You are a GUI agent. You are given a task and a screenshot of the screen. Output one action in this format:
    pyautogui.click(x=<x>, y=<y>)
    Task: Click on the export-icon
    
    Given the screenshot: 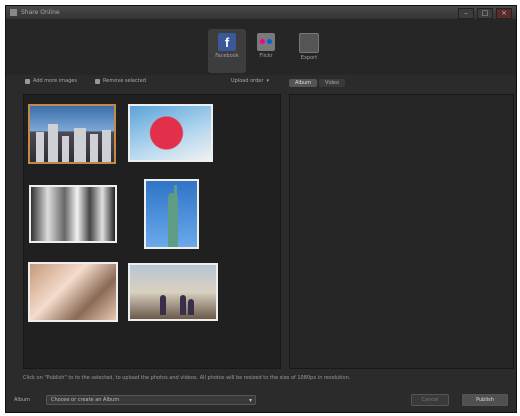 What is the action you would take?
    pyautogui.click(x=309, y=43)
    